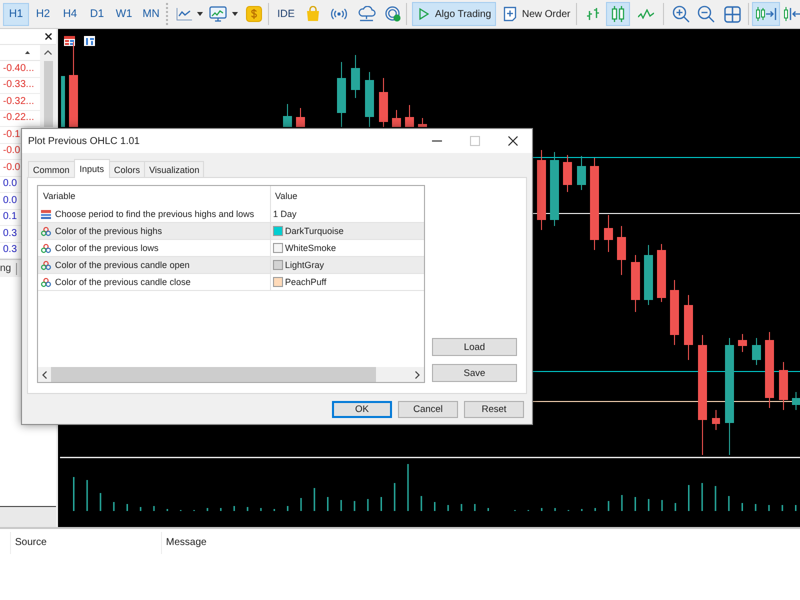 The width and height of the screenshot is (800, 600). Describe the element at coordinates (151, 14) in the screenshot. I see `timeframe-button: MN` at that location.